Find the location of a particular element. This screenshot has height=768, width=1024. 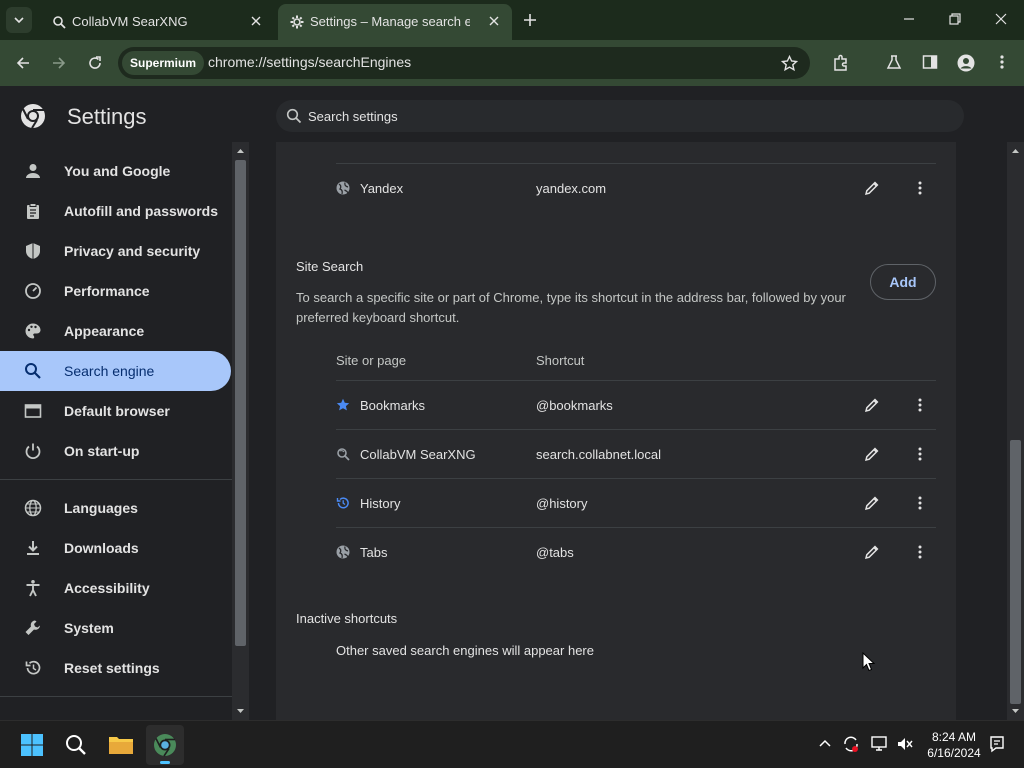

page-title: Settings is located at coordinates (107, 116).